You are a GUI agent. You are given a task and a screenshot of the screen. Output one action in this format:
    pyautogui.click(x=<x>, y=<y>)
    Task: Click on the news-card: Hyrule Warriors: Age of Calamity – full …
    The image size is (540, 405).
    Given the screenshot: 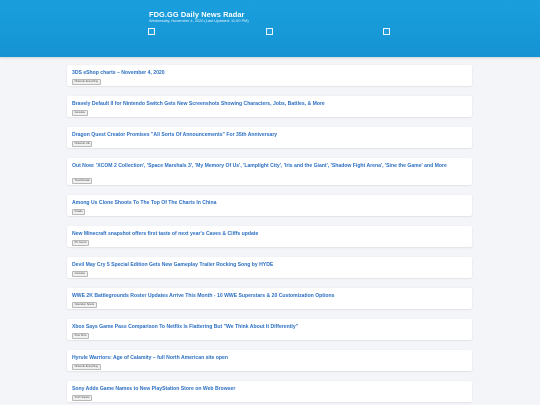 What is the action you would take?
    pyautogui.click(x=269, y=360)
    